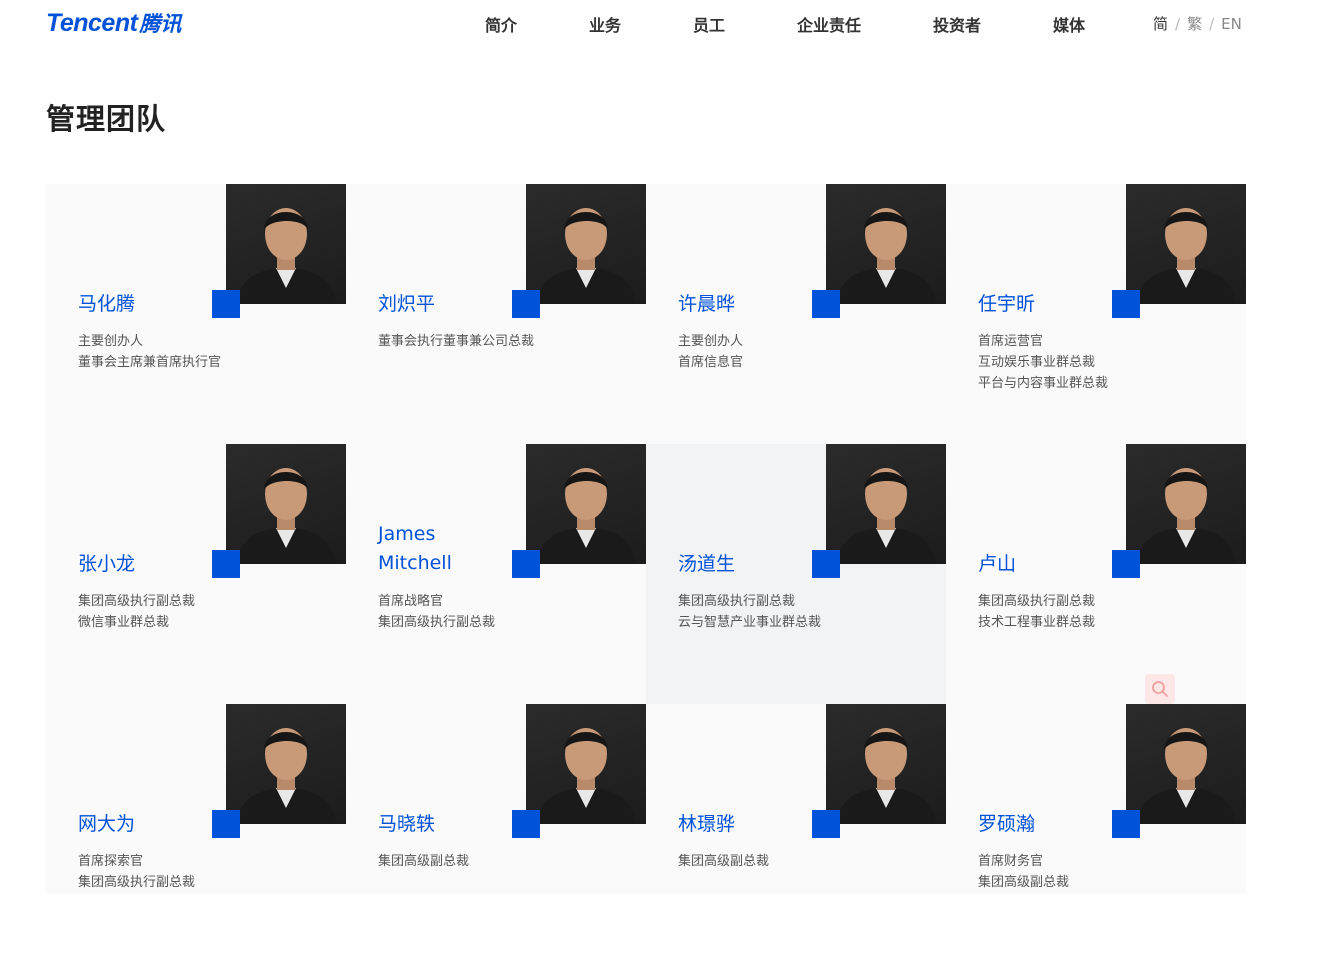 Image resolution: width=1317 pixels, height=964 pixels. I want to click on team-member-card: 网大为首席探索官集团高级执行副总裁, so click(196, 834).